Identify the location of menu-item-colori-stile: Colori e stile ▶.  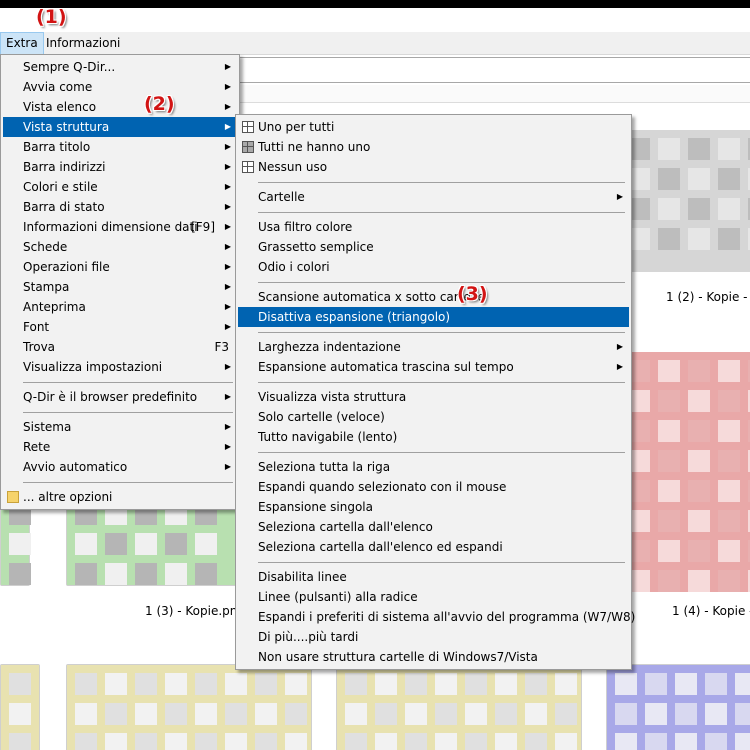
(120, 187).